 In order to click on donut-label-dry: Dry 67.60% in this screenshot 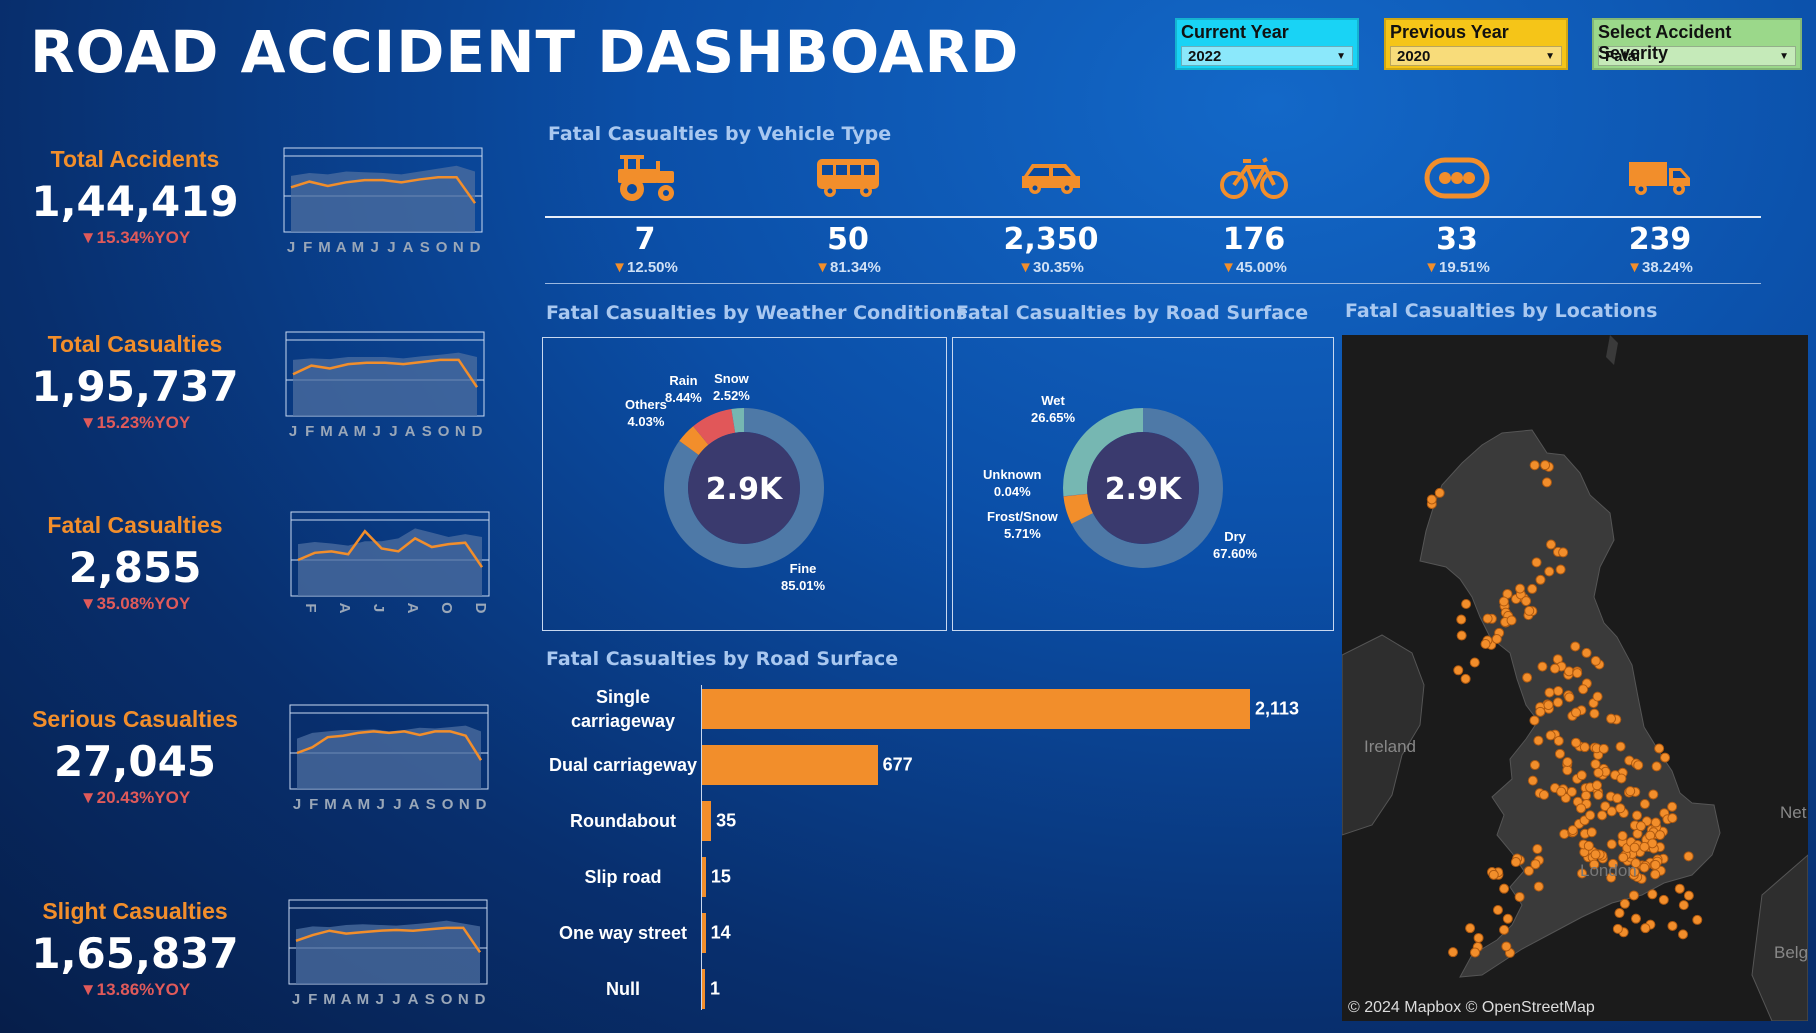, I will do `click(1235, 545)`.